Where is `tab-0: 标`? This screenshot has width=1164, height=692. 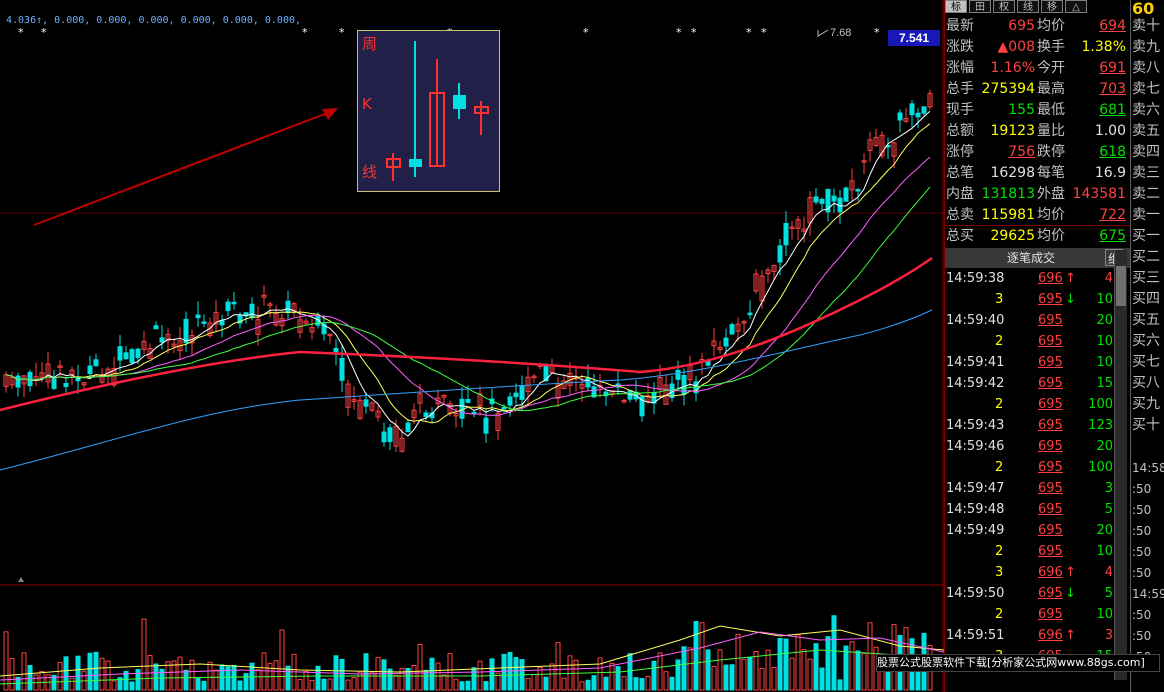 tab-0: 标 is located at coordinates (956, 6).